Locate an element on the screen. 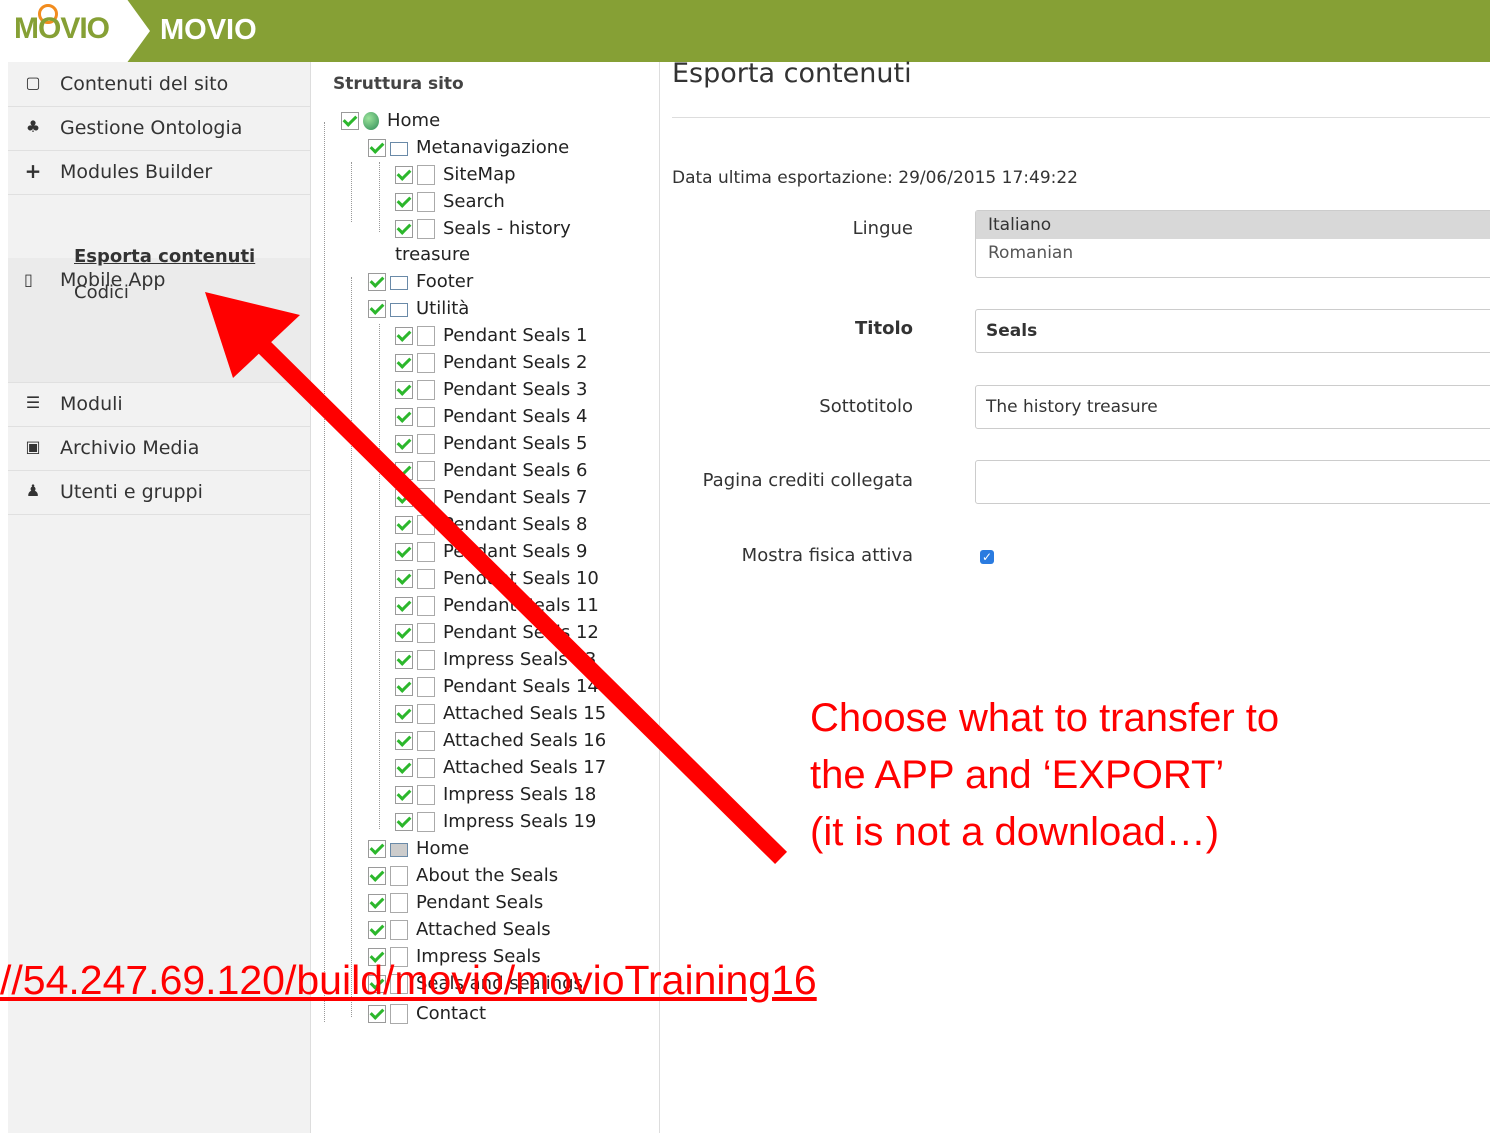 This screenshot has height=1133, width=1490. app-header: MOVIO MOVIO is located at coordinates (745, 31).